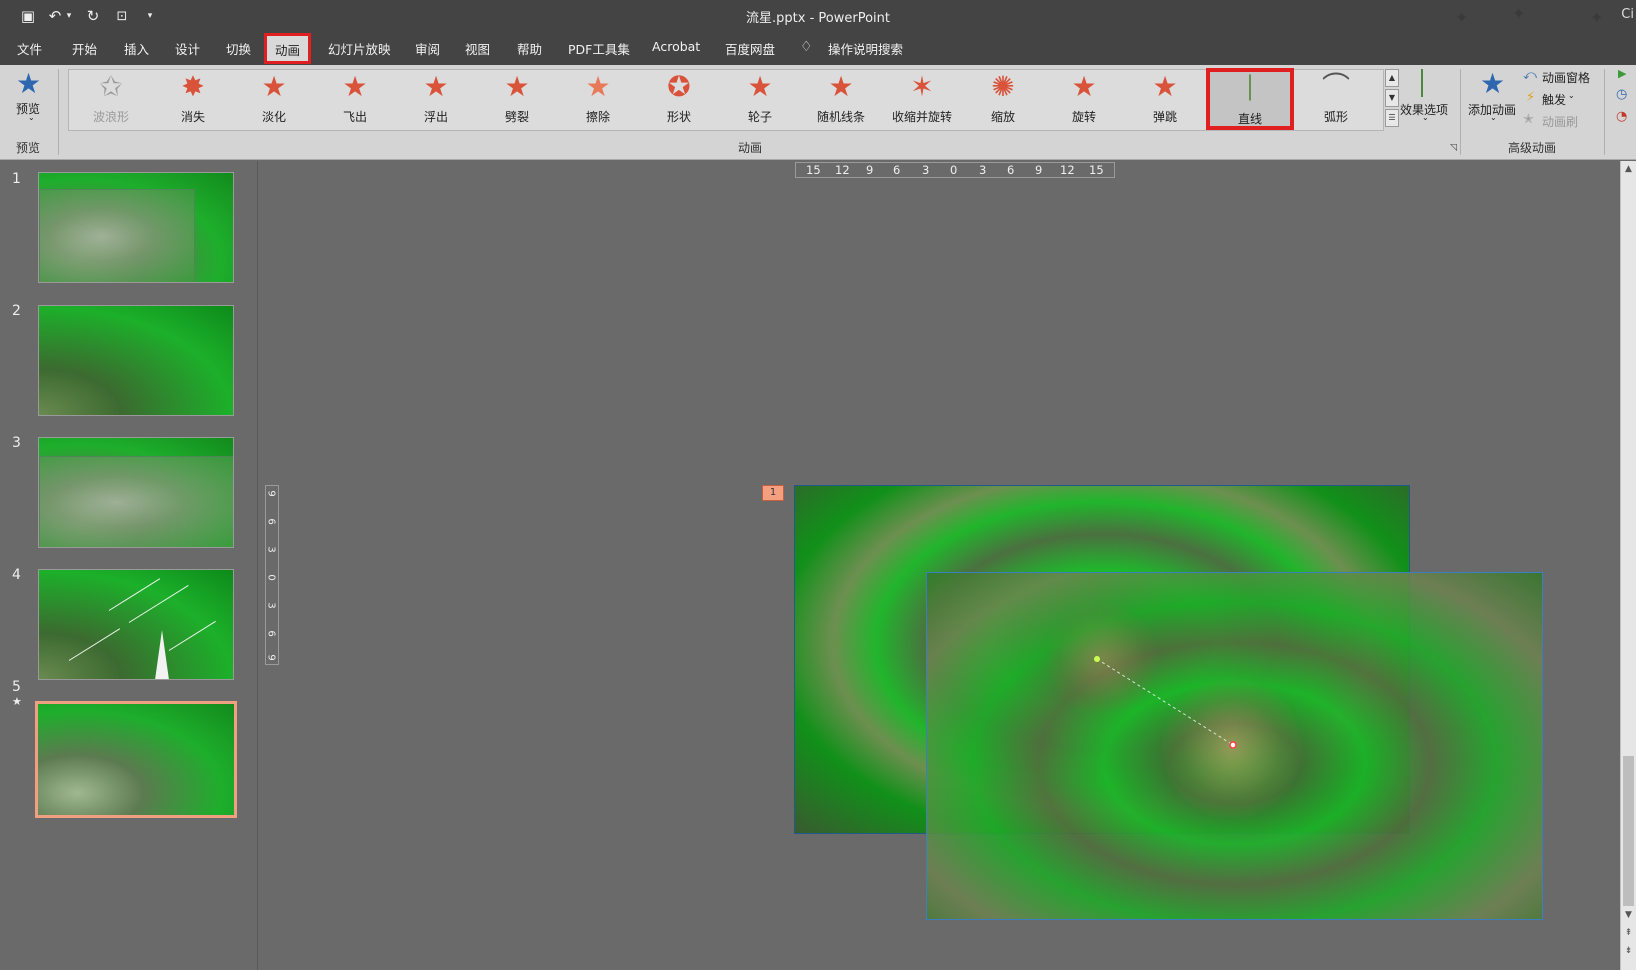 Image resolution: width=1636 pixels, height=970 pixels. What do you see at coordinates (427, 48) in the screenshot?
I see `tab-review: 审阅` at bounding box center [427, 48].